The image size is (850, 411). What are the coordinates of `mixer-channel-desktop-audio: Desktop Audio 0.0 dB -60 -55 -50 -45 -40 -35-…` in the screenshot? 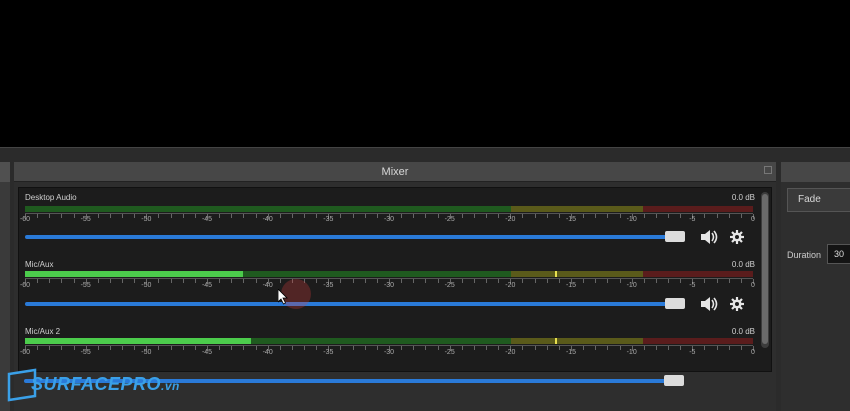 It's located at (389, 226).